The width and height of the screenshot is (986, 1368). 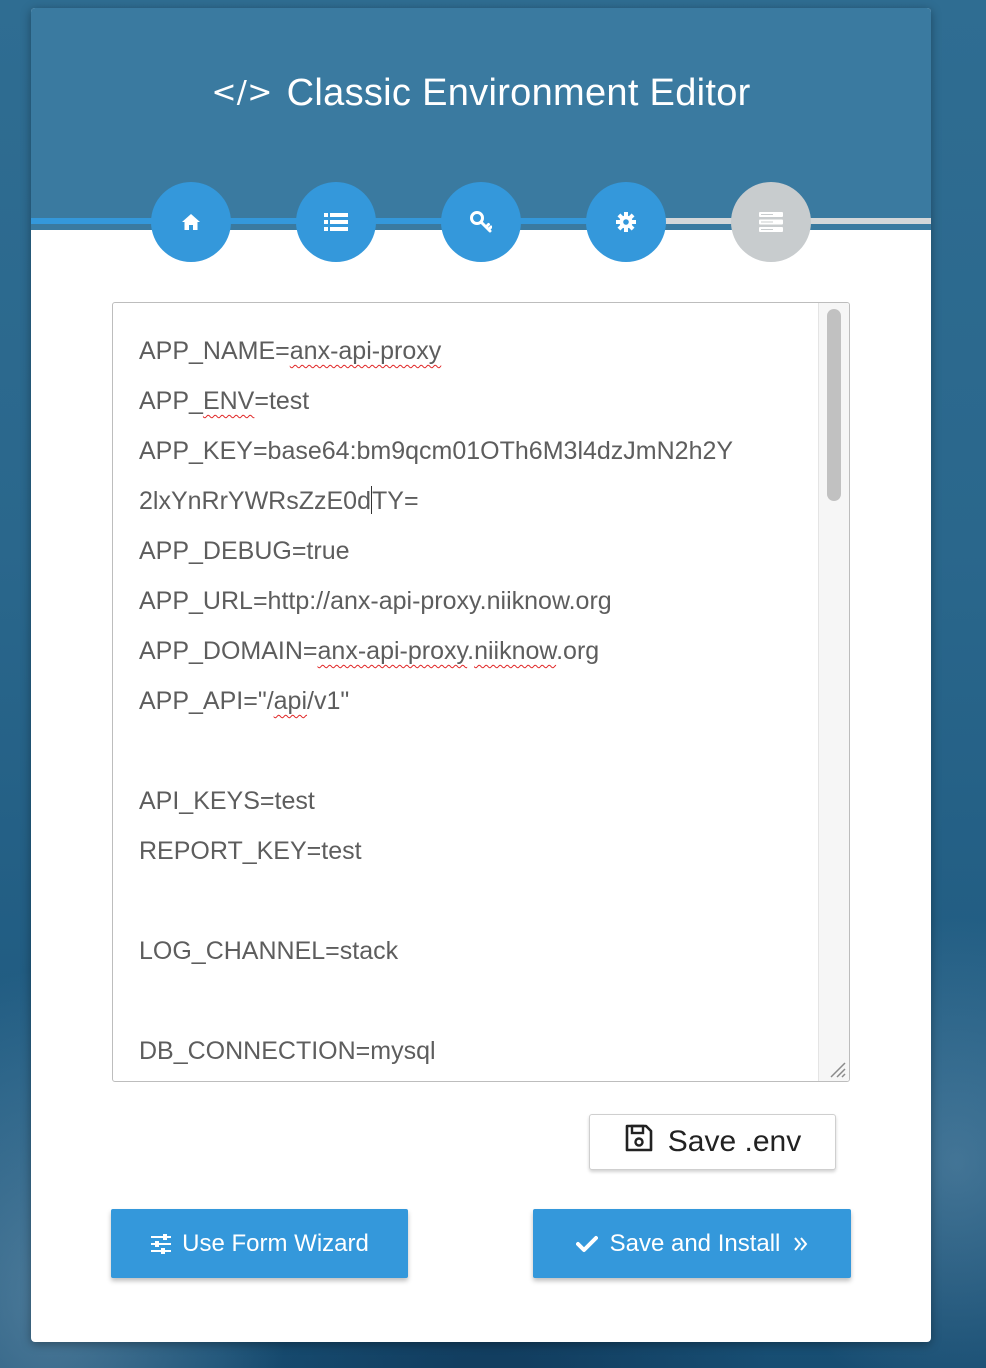 What do you see at coordinates (161, 1243) in the screenshot?
I see `sliders-icon` at bounding box center [161, 1243].